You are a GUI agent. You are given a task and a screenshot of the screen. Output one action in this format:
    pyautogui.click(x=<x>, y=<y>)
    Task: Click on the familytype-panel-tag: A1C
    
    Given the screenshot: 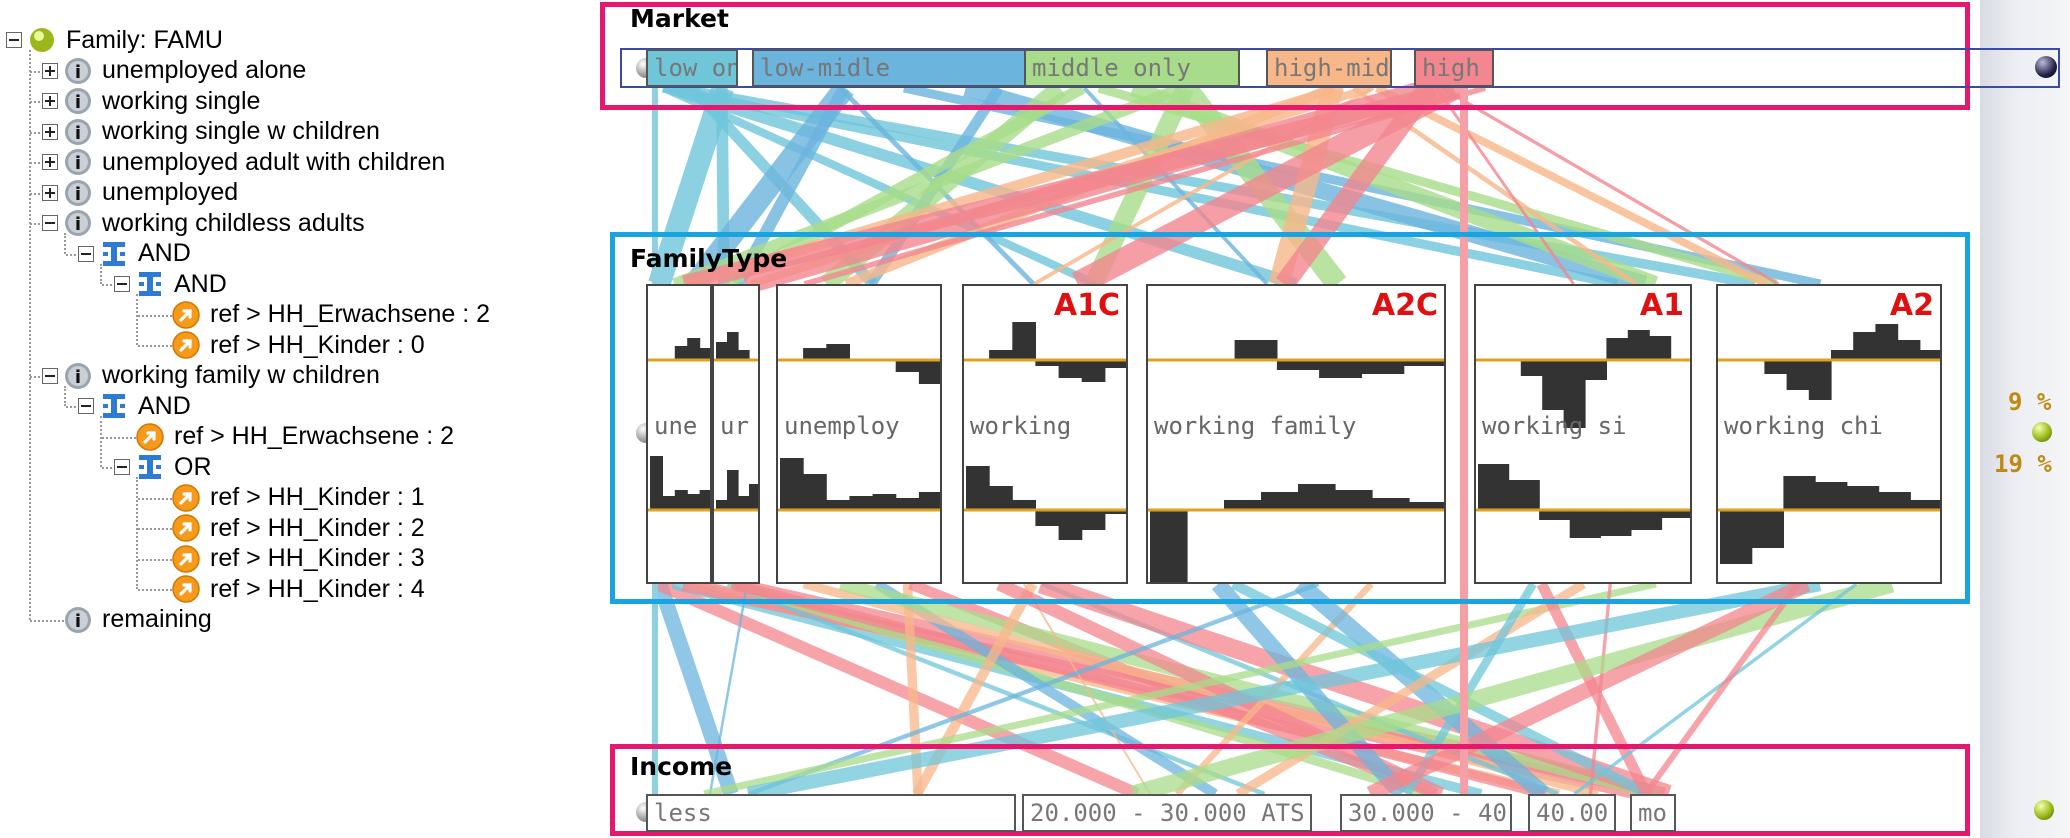 What is the action you would take?
    pyautogui.click(x=1086, y=305)
    